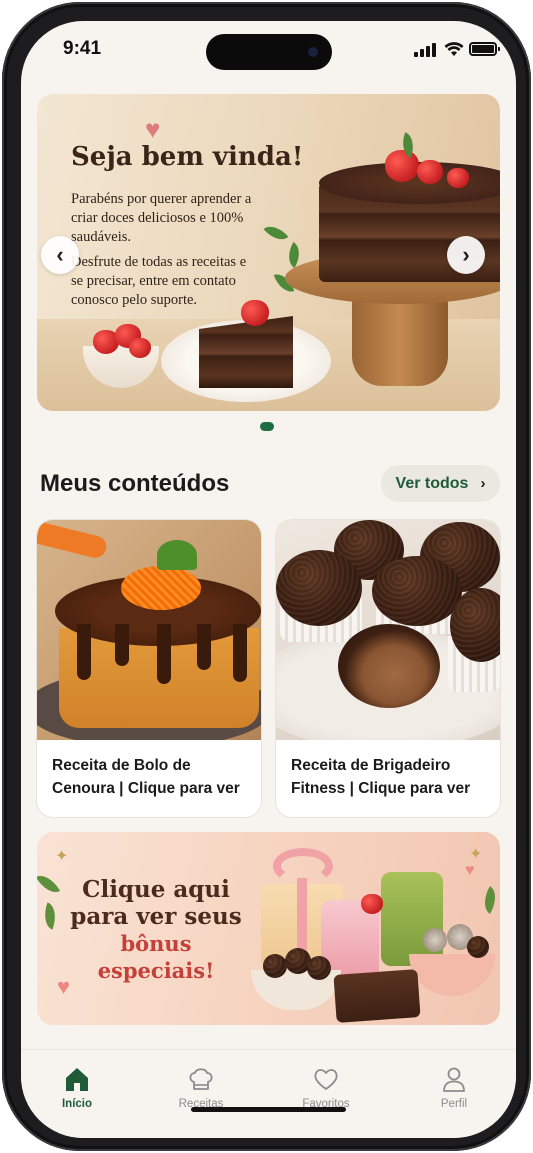  I want to click on tab-favoritos: Favoritos, so click(326, 1087).